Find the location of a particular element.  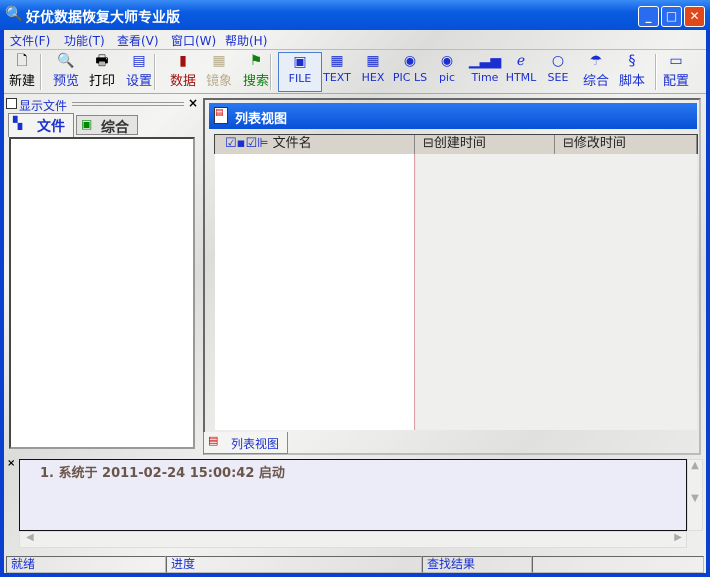

toolbar-label: 数据 is located at coordinates (182, 81).